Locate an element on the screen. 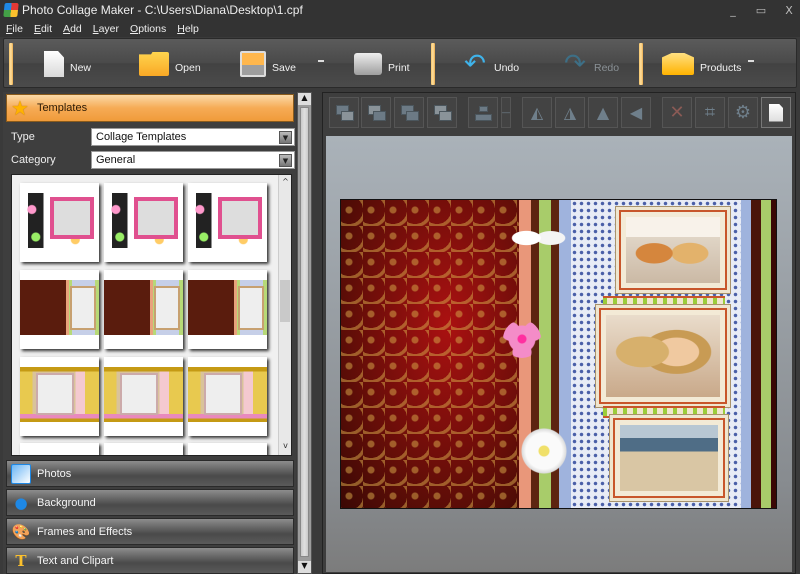  products-dropdown-arrow is located at coordinates (751, 61).